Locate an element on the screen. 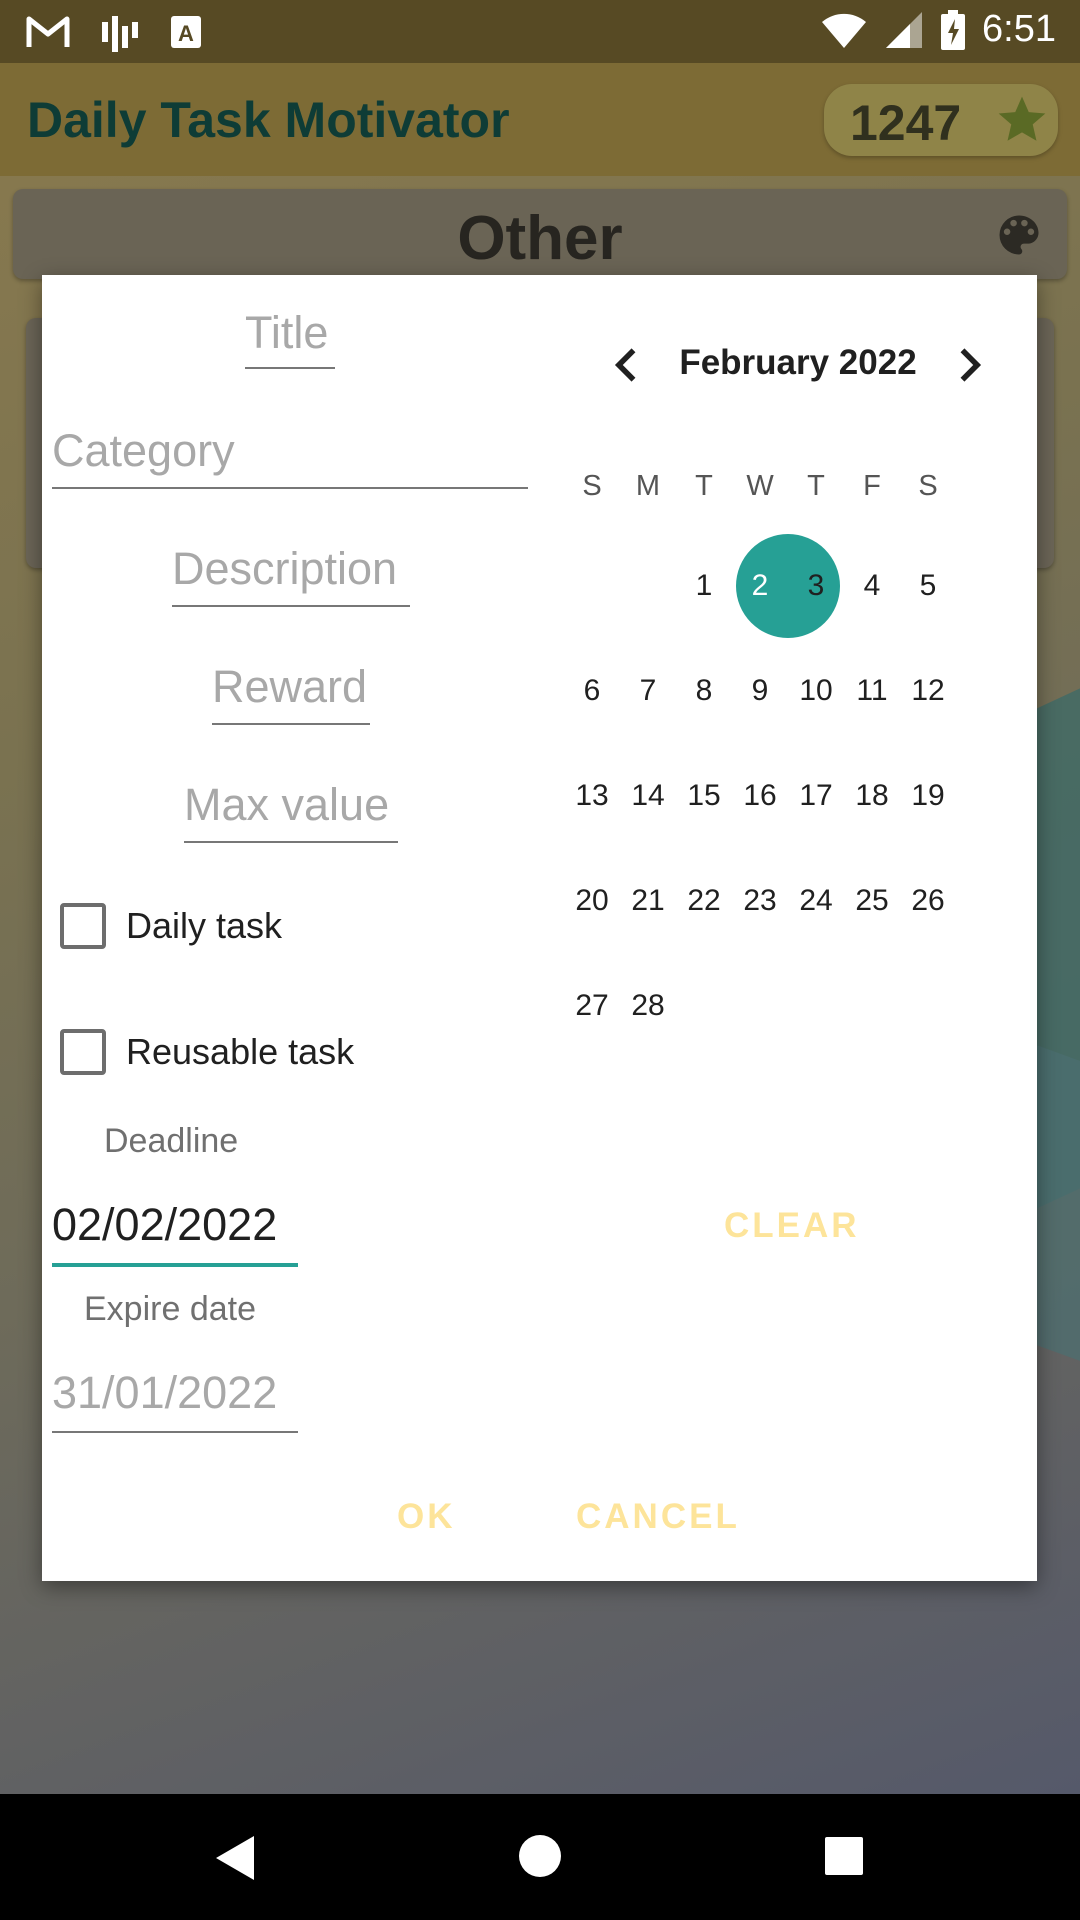 The width and height of the screenshot is (1080, 1920). calendar-day: 15 is located at coordinates (704, 796).